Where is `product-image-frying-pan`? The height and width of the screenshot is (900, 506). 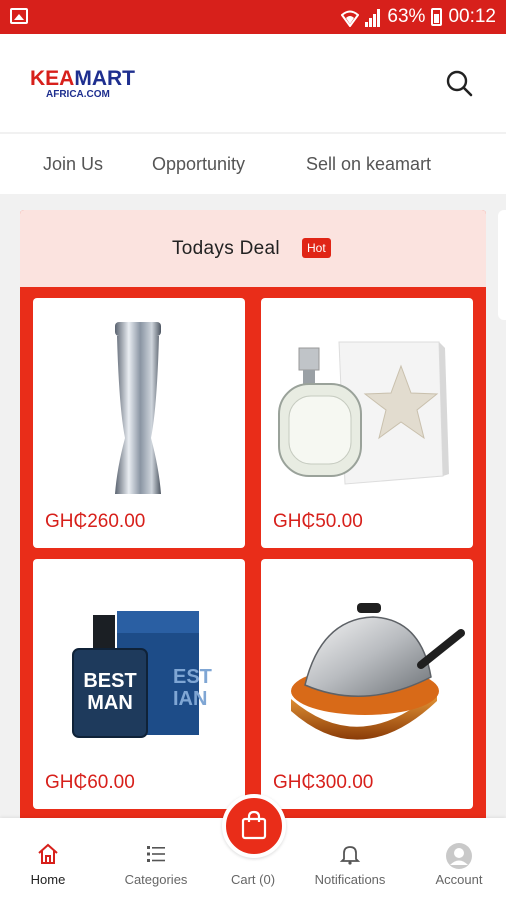
product-image-frying-pan is located at coordinates (378, 671).